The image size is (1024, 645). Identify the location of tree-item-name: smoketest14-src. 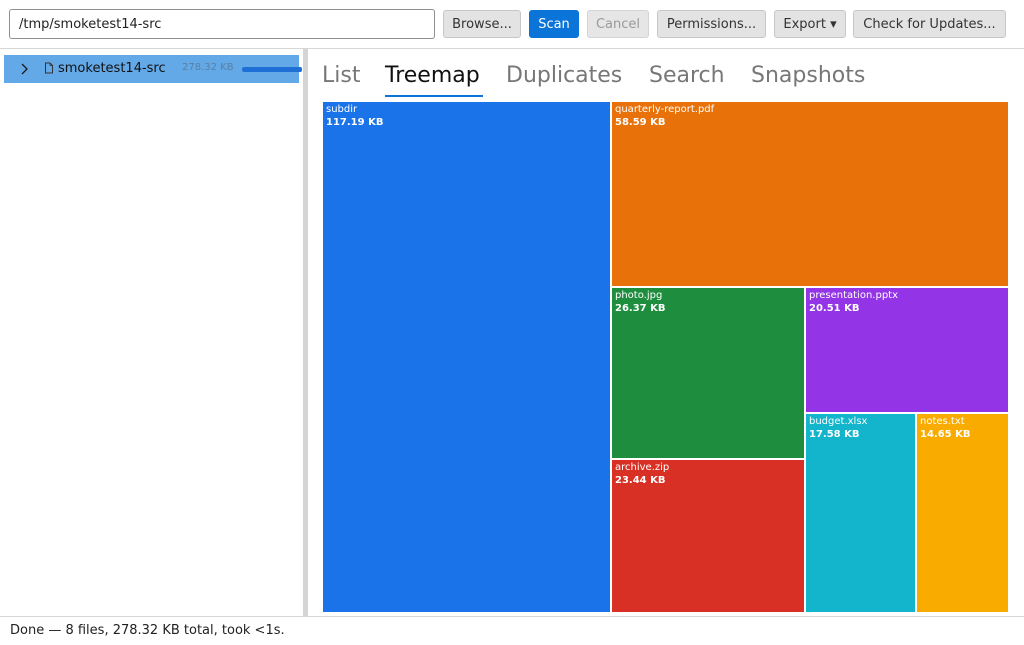
(112, 68).